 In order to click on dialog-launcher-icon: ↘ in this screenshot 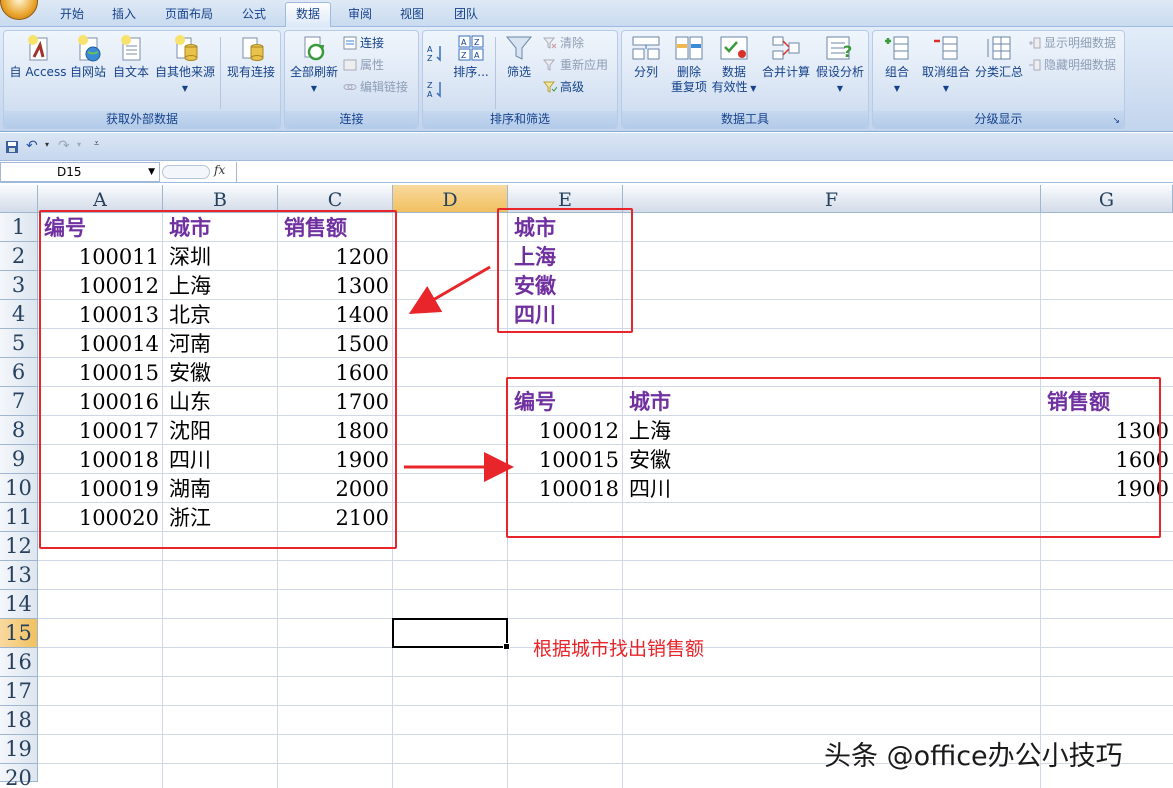, I will do `click(1116, 121)`.